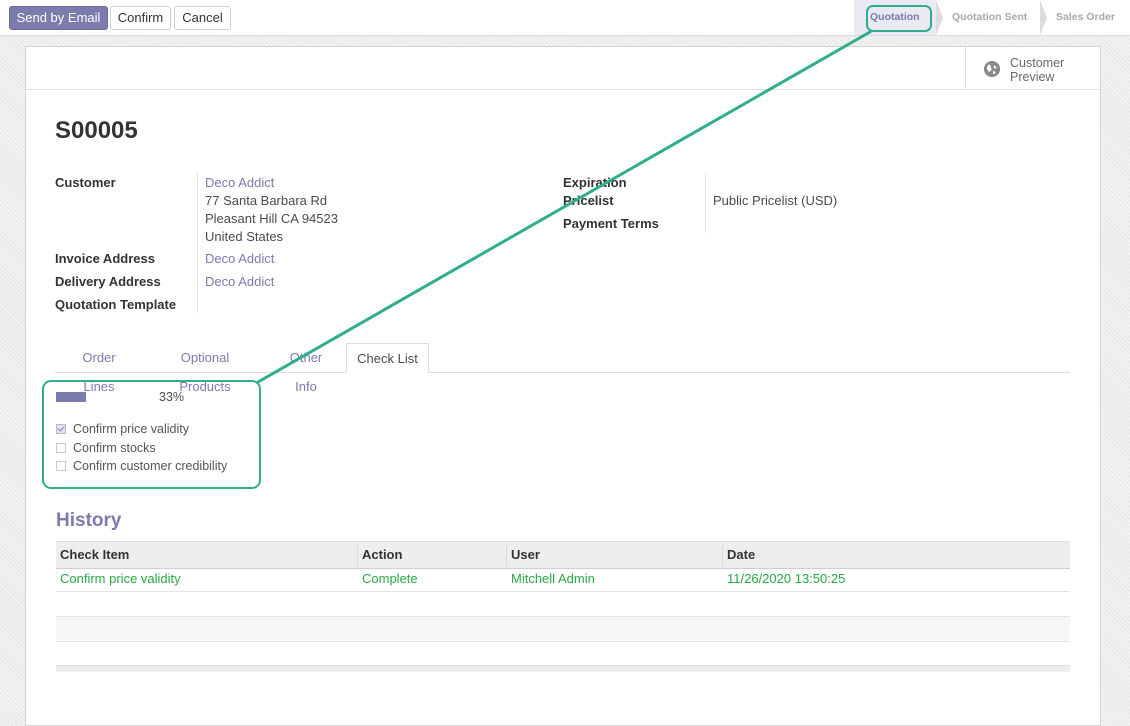 Image resolution: width=1130 pixels, height=726 pixels. What do you see at coordinates (899, 18) in the screenshot?
I see `annotation-highlight-stage` at bounding box center [899, 18].